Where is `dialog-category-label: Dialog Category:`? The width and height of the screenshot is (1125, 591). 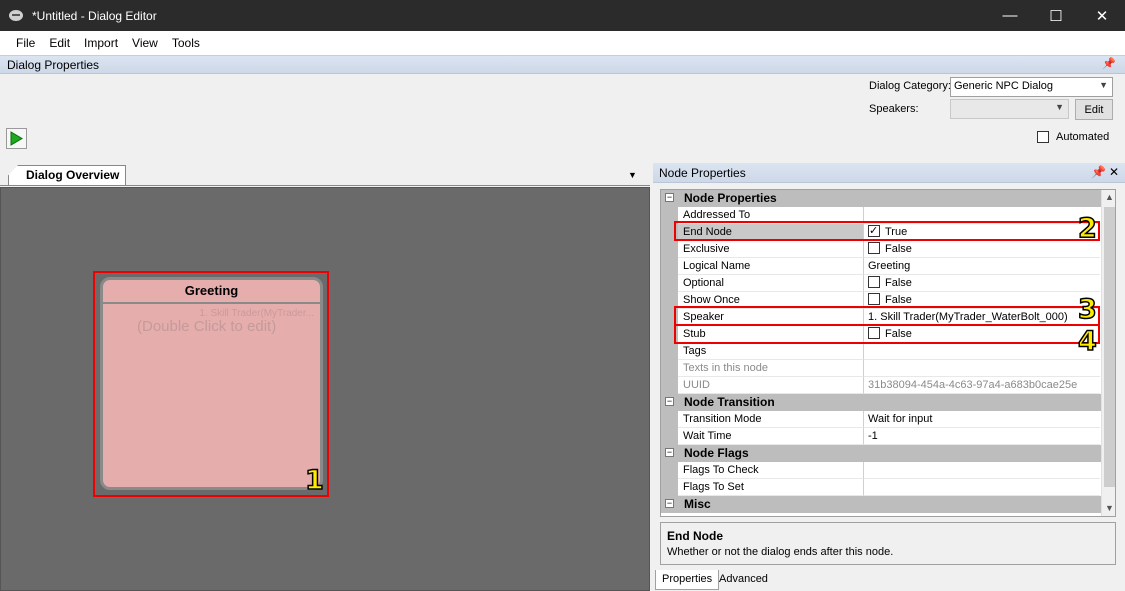 dialog-category-label: Dialog Category: is located at coordinates (910, 86).